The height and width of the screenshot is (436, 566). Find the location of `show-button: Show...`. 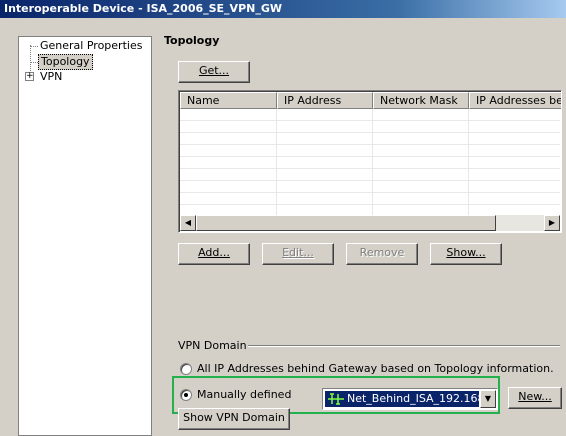

show-button: Show... is located at coordinates (466, 254).